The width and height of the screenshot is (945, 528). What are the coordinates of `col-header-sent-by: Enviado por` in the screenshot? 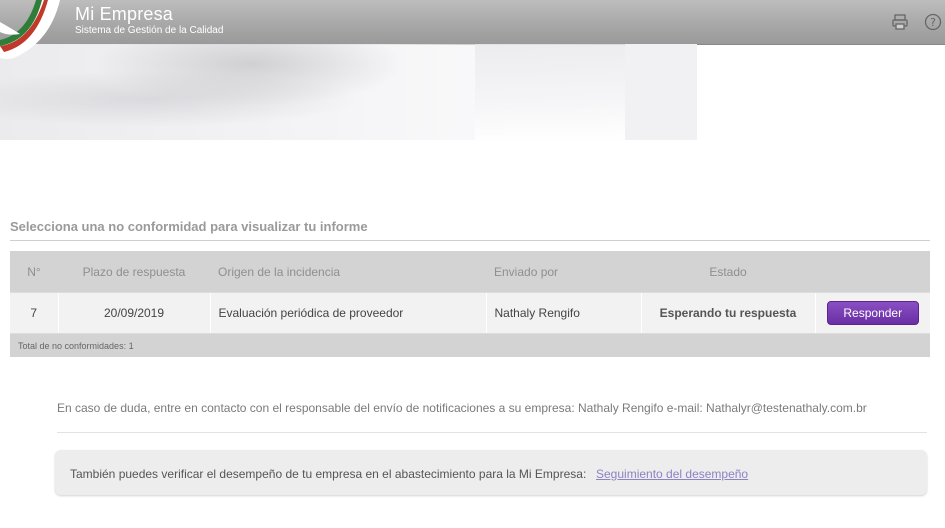 It's located at (563, 272).